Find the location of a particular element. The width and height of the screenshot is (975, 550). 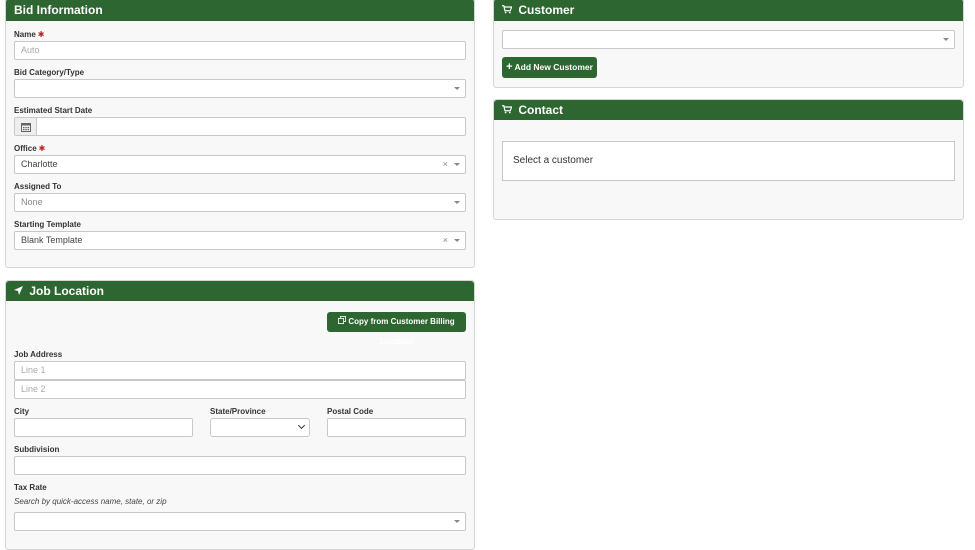

customer-panel: Customer + Add New Customer is located at coordinates (728, 44).